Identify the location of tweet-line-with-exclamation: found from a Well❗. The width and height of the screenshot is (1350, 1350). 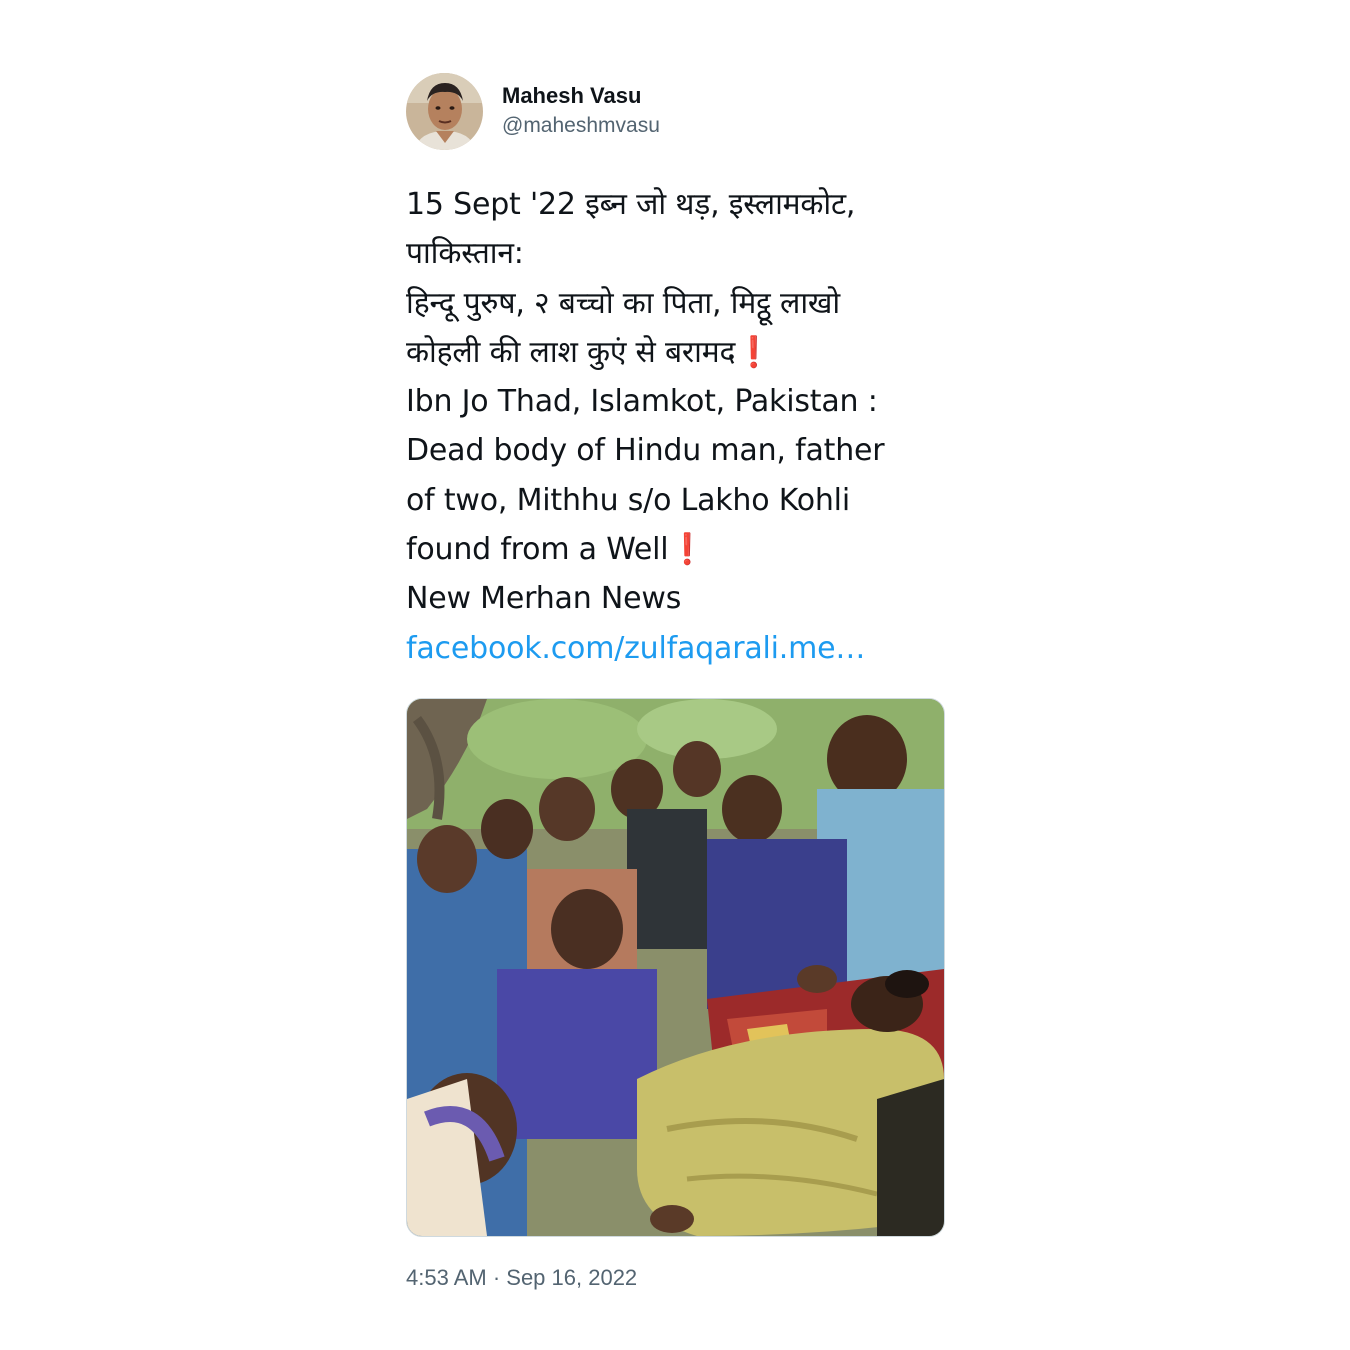
(676, 549).